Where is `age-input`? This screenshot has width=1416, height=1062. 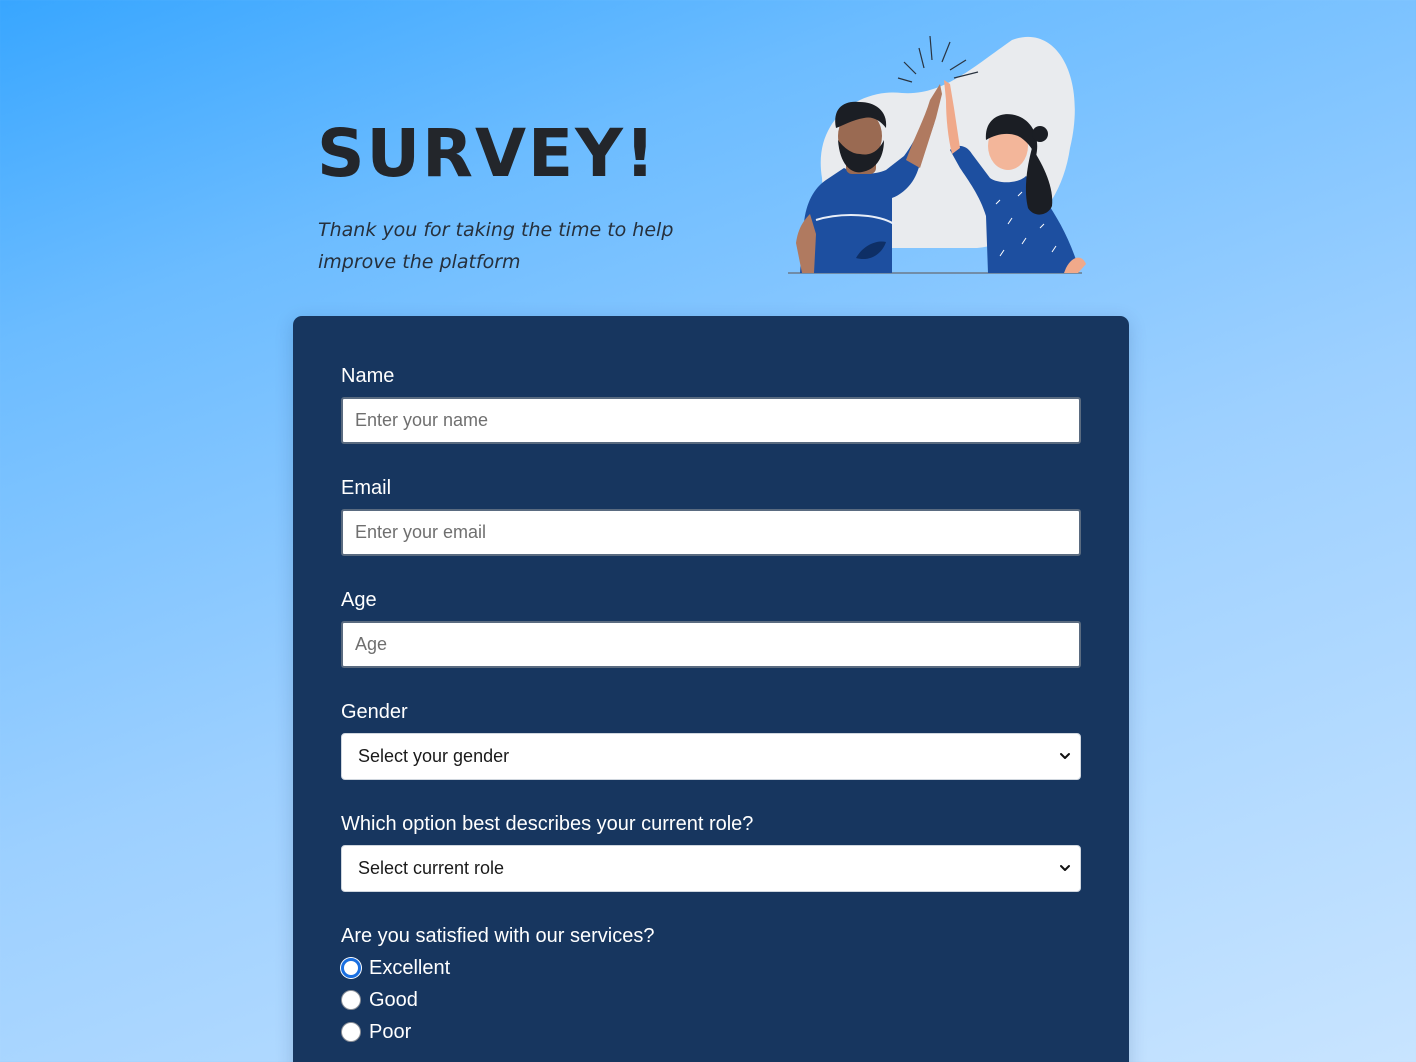 age-input is located at coordinates (711, 644).